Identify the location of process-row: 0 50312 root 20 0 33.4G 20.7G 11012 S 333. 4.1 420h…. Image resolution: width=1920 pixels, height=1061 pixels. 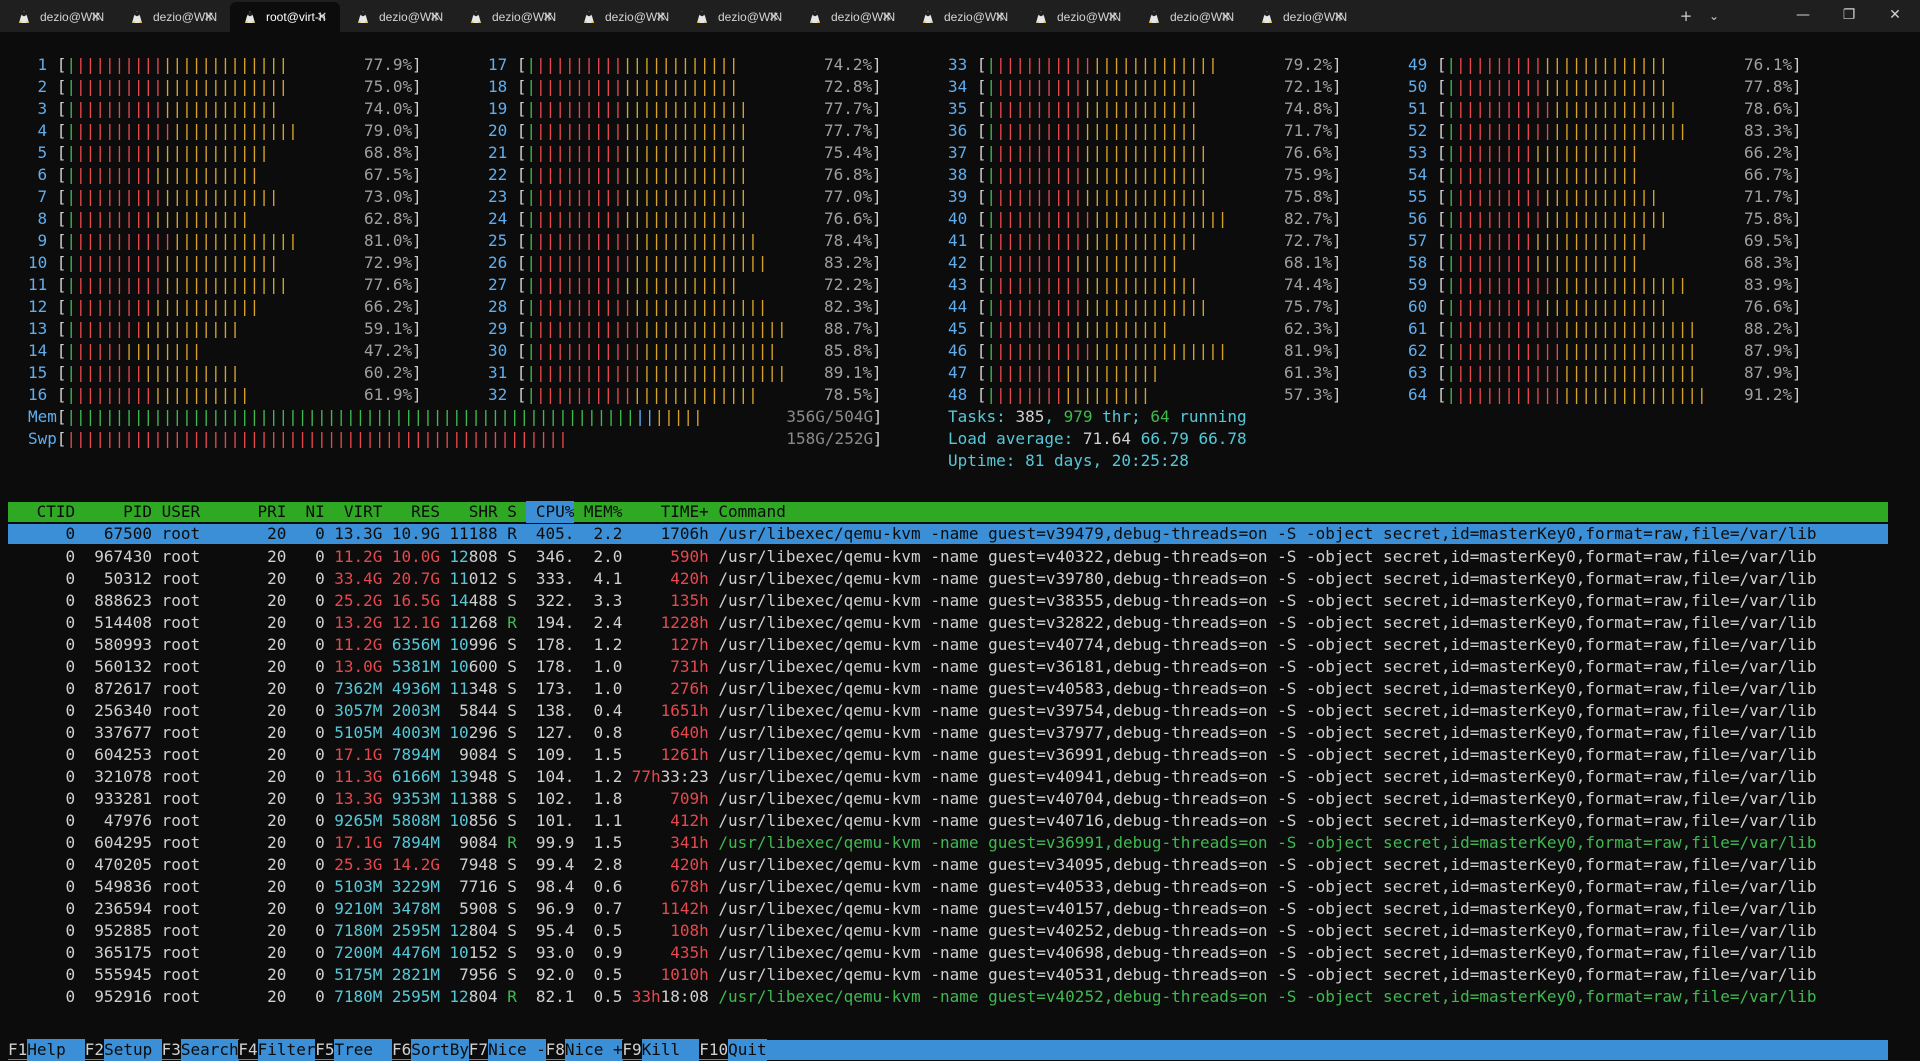
(948, 579).